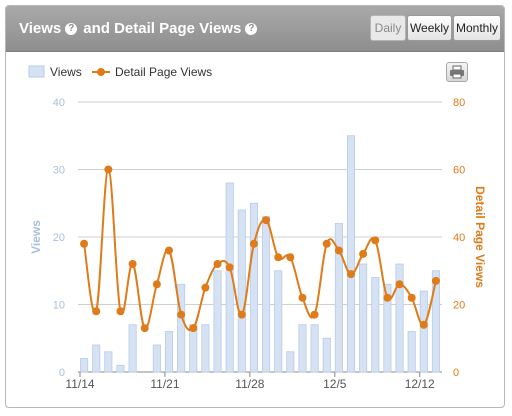 This screenshot has height=416, width=512. I want to click on legend-views-label: Views, so click(66, 72).